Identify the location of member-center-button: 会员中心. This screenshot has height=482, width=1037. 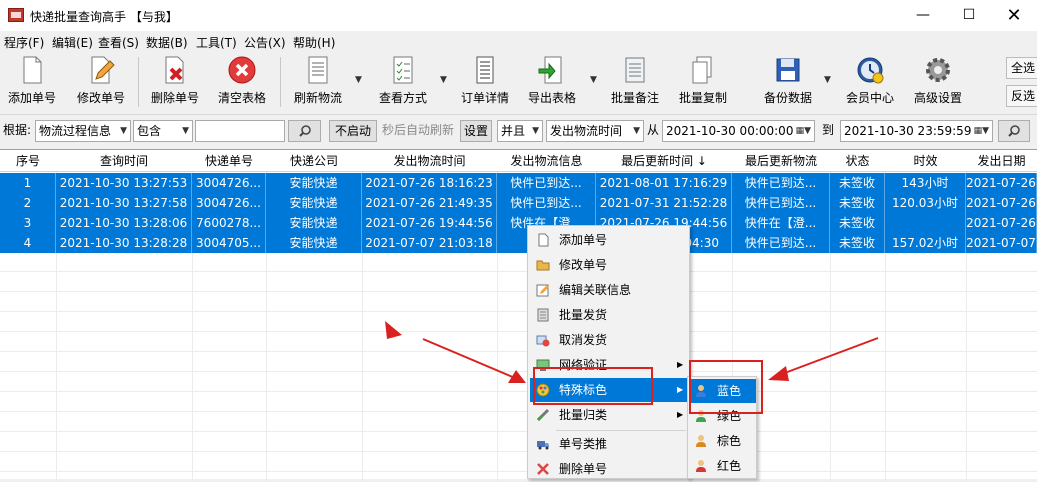
(870, 82).